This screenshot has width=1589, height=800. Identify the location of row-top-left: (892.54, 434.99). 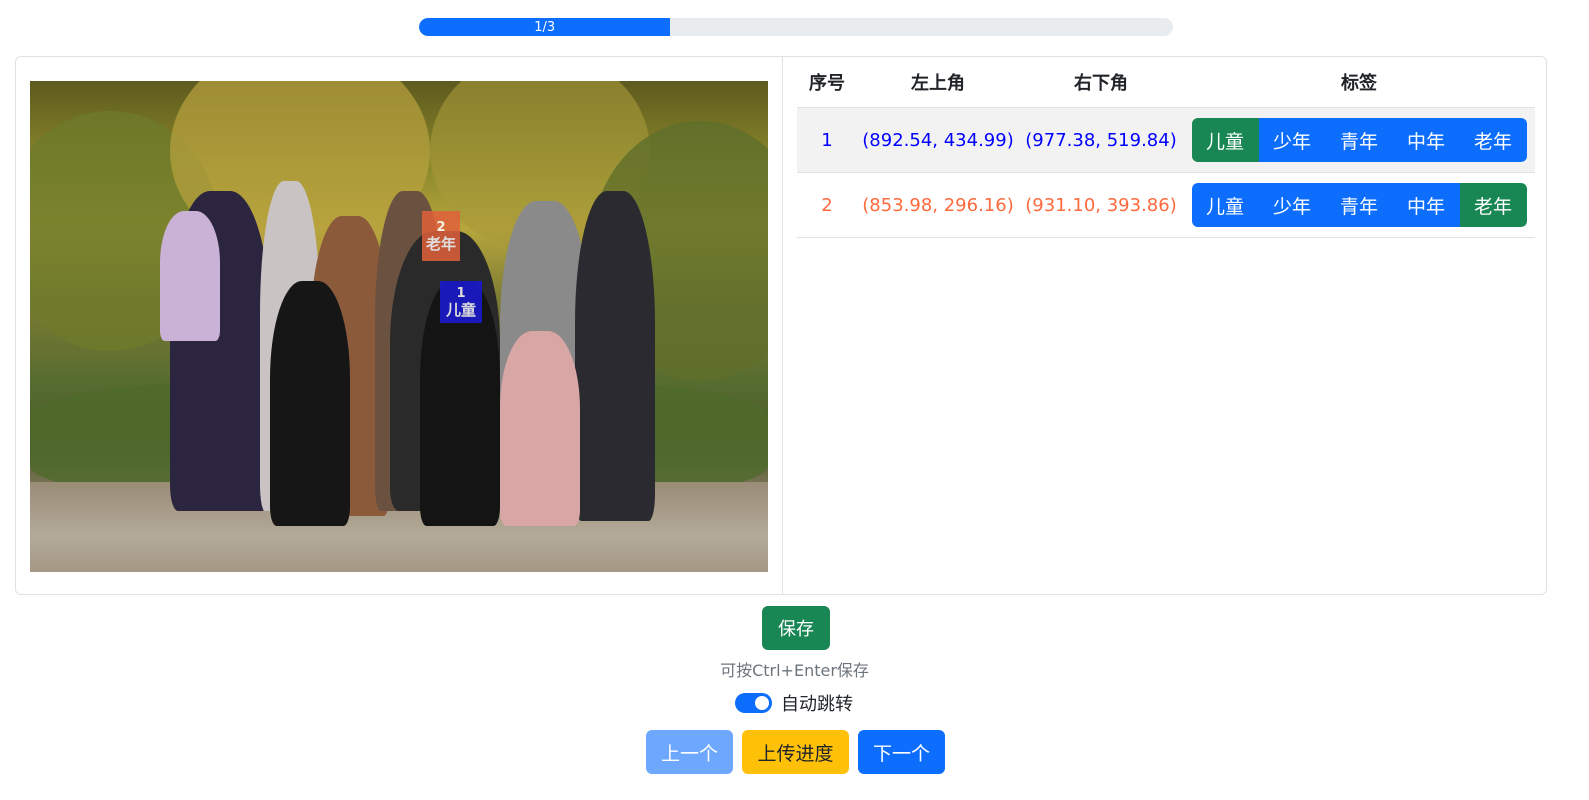
(938, 140).